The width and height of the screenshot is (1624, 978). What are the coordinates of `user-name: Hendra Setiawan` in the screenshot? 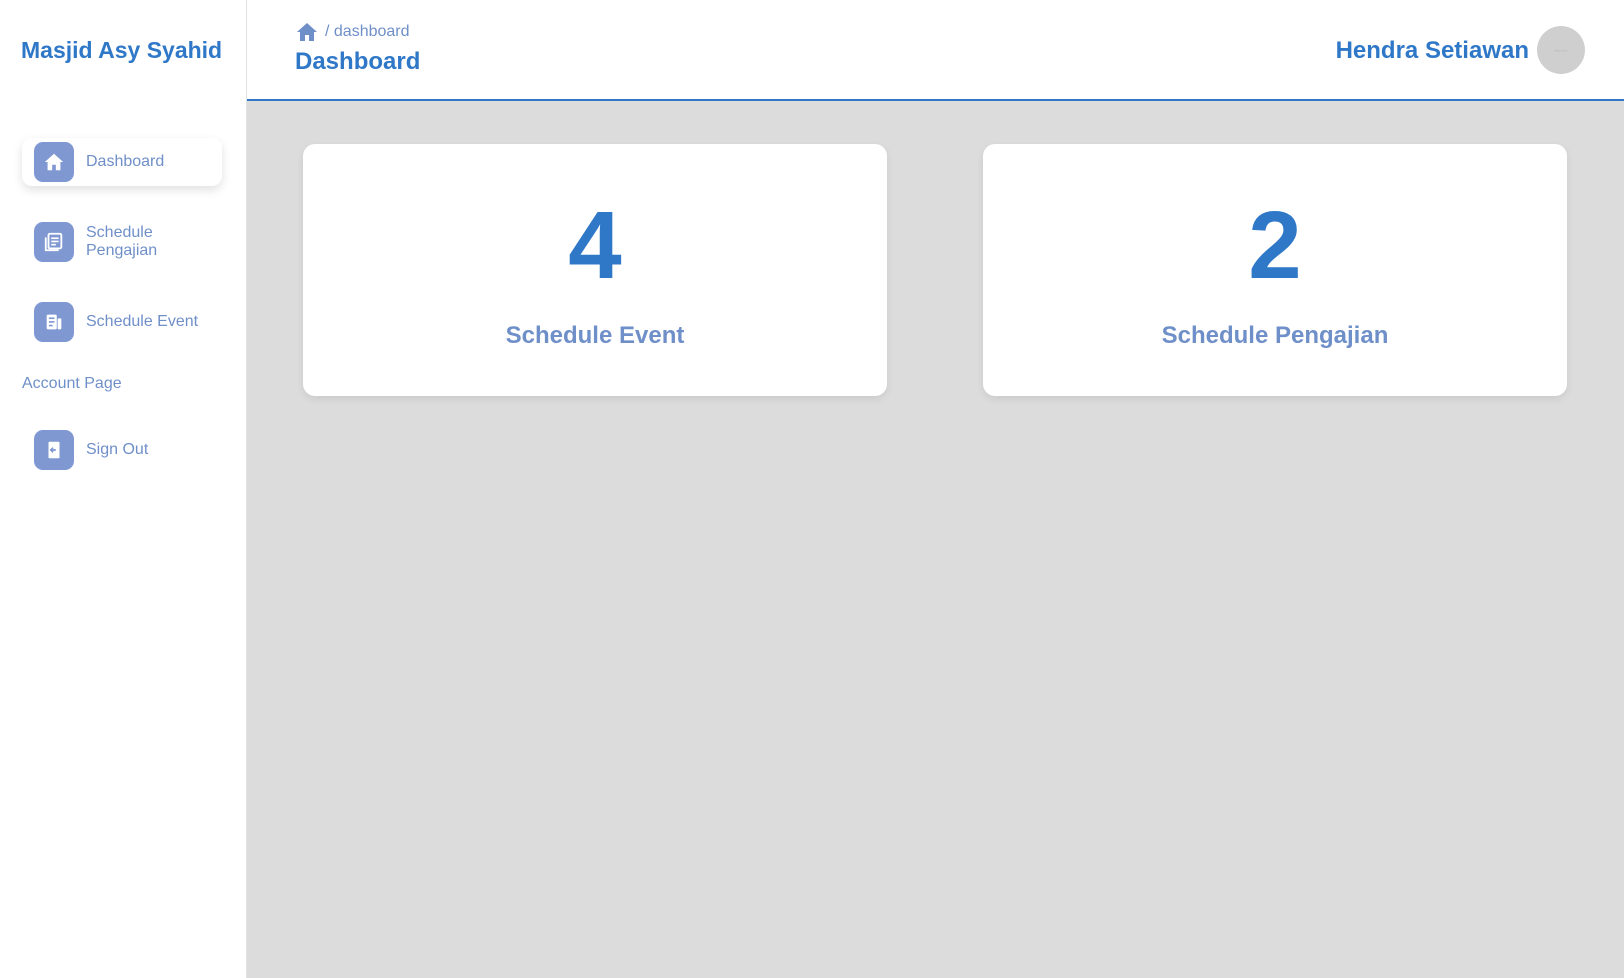 It's located at (1432, 51).